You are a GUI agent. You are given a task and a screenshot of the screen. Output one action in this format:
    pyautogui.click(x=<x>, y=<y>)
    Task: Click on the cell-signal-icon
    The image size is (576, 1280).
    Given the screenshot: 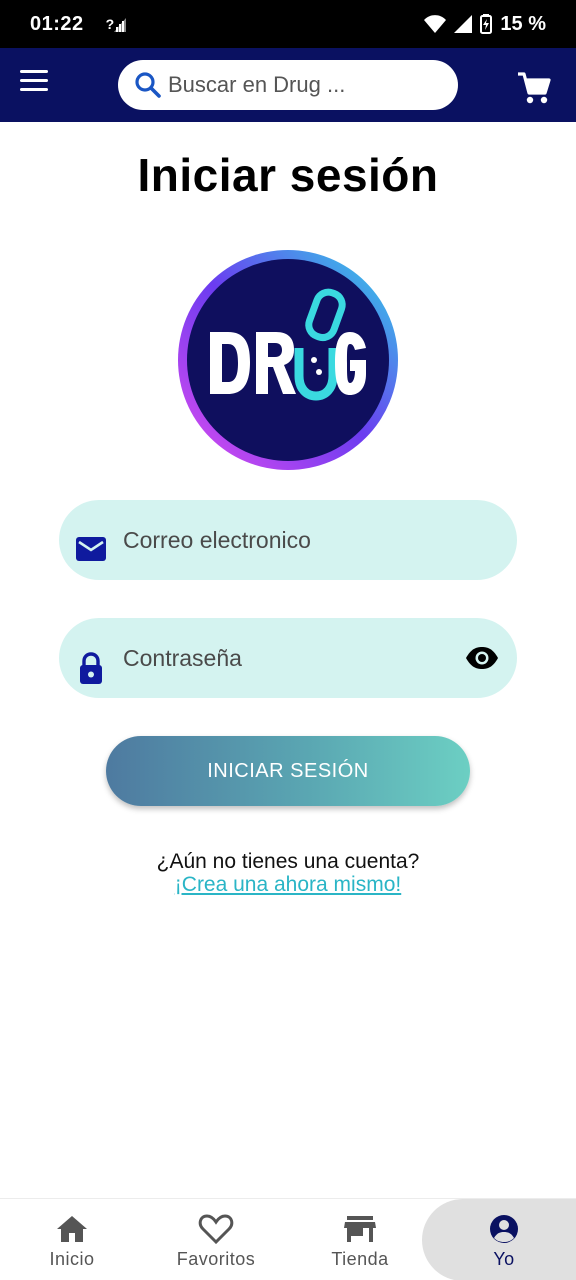 What is the action you would take?
    pyautogui.click(x=463, y=24)
    